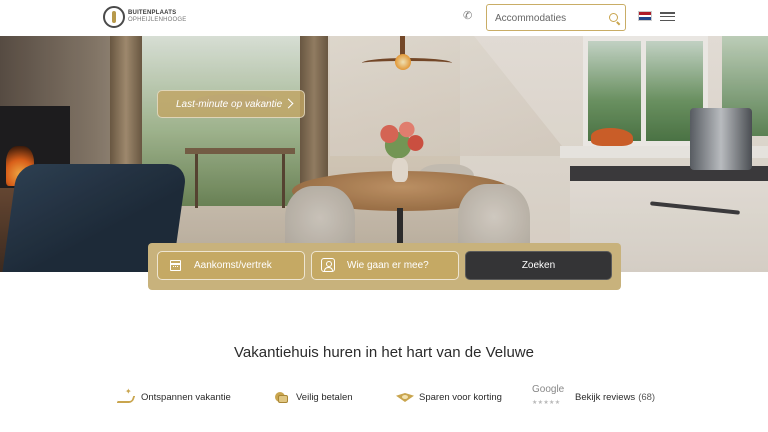 The width and height of the screenshot is (768, 432). I want to click on site-logo: BUITENPLAATS OPHEIJLENHOOGE, so click(144, 17).